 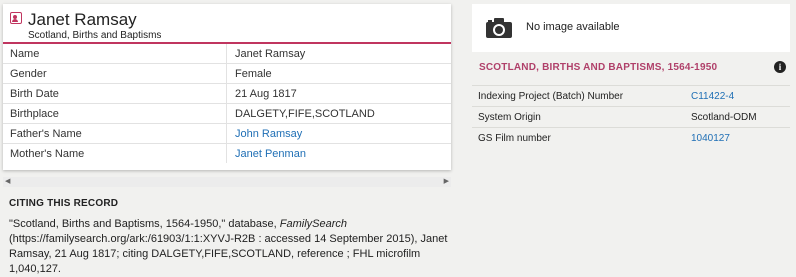 What do you see at coordinates (64, 203) in the screenshot?
I see `citing-title: CITING THIS RECORD` at bounding box center [64, 203].